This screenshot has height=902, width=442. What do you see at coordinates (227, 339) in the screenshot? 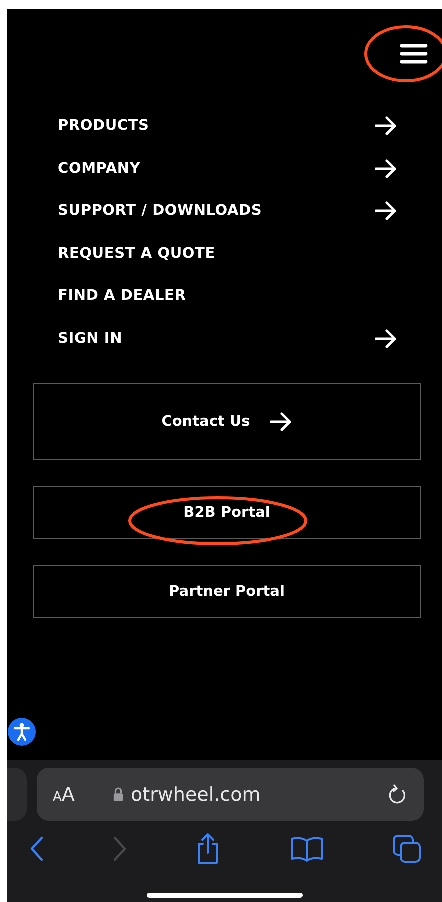
I see `menu-item: SIGN IN` at bounding box center [227, 339].